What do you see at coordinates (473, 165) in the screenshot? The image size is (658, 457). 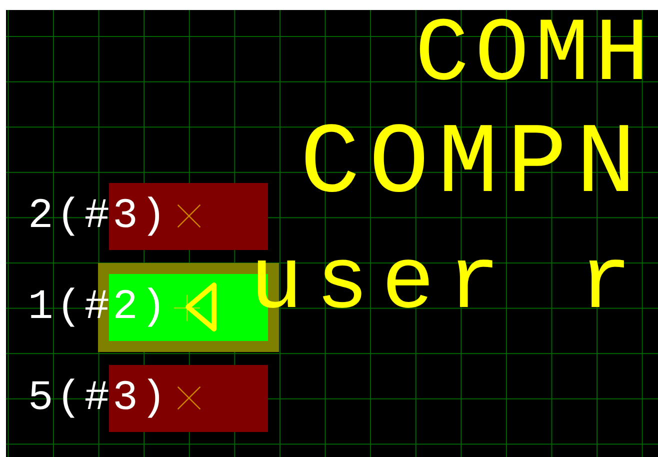 I see `silkscreen-text: COMPN` at bounding box center [473, 165].